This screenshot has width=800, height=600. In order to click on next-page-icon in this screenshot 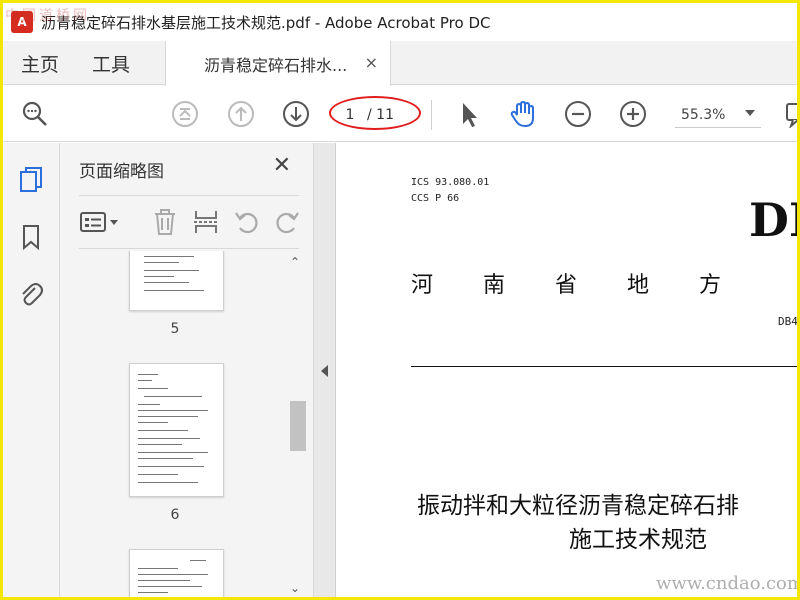, I will do `click(296, 114)`.